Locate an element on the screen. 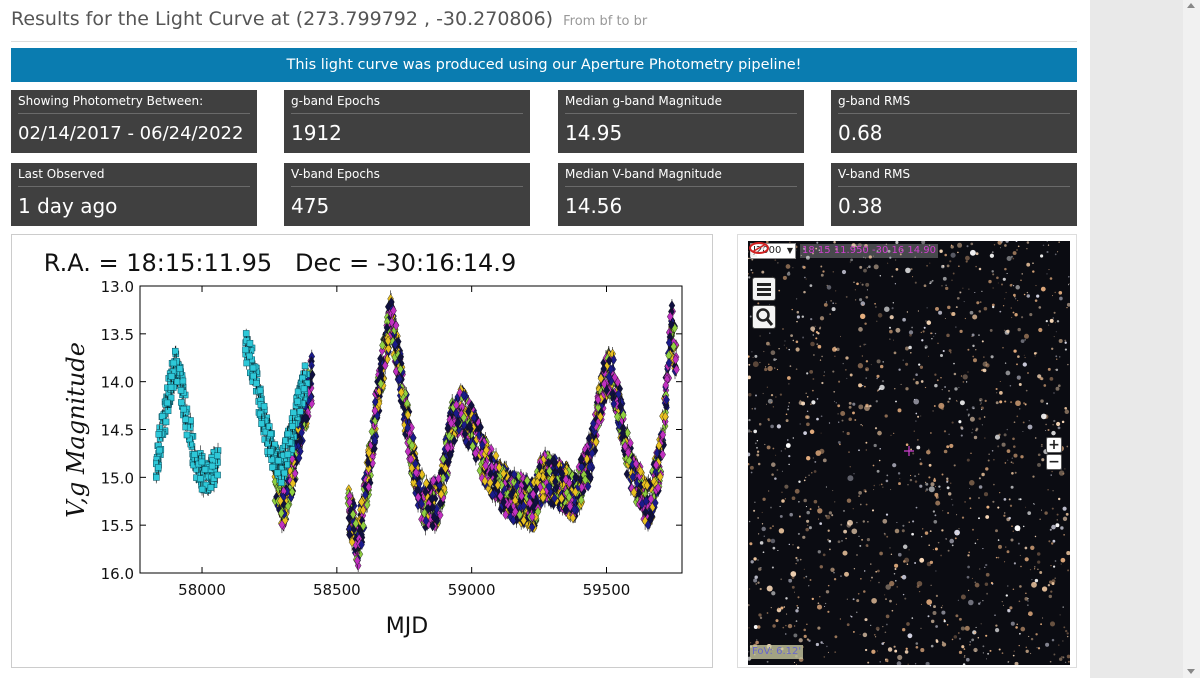 The image size is (1200, 678). stat-value: 14.95 is located at coordinates (594, 133).